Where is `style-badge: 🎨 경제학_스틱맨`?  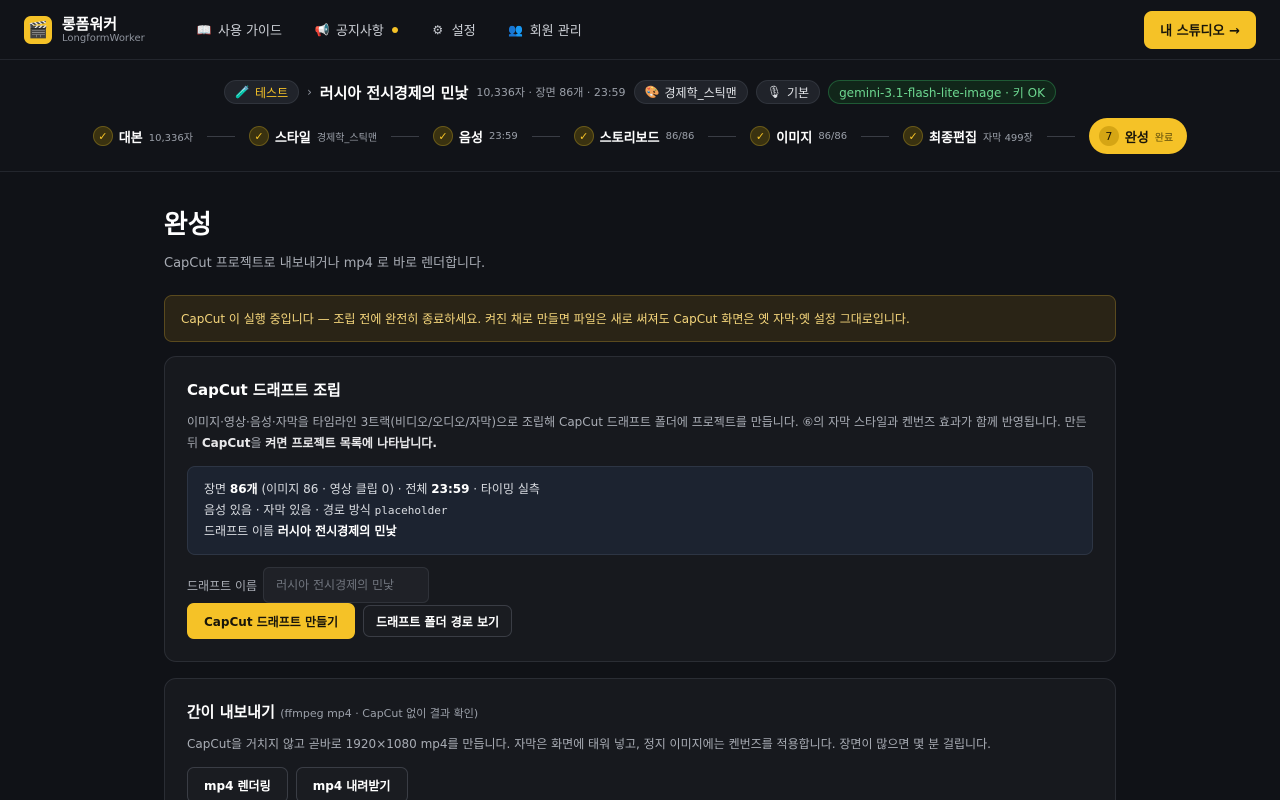 style-badge: 🎨 경제학_스틱맨 is located at coordinates (690, 92).